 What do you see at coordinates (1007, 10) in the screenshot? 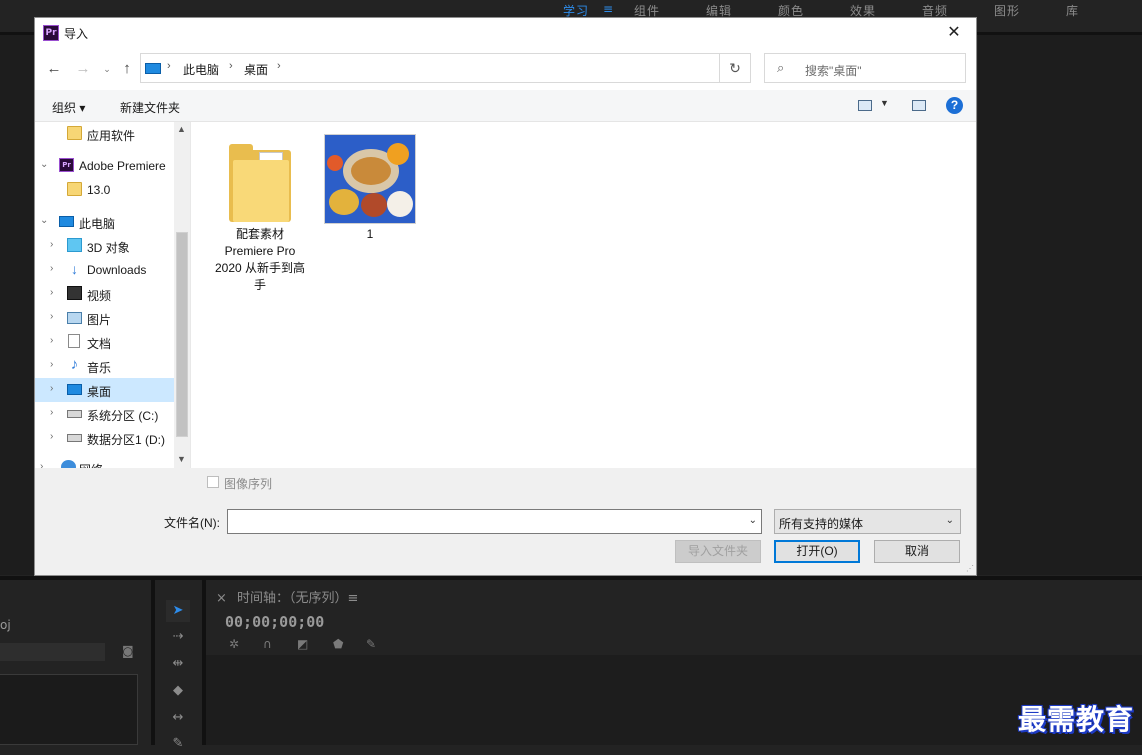
I see `workspace-tab-graphics: 图形` at bounding box center [1007, 10].